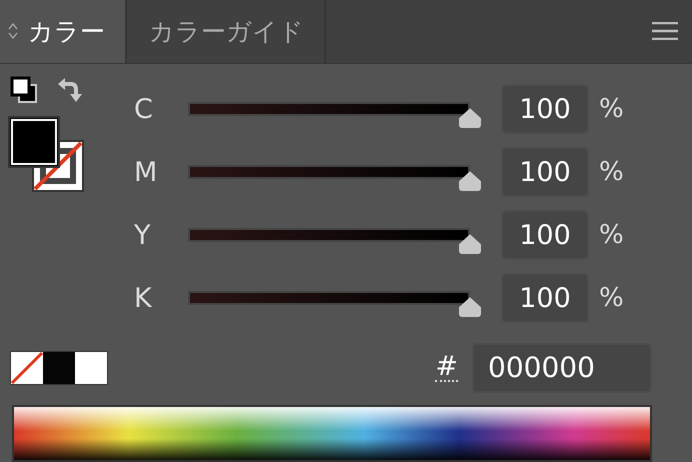  What do you see at coordinates (24, 90) in the screenshot?
I see `default-colors-icon` at bounding box center [24, 90].